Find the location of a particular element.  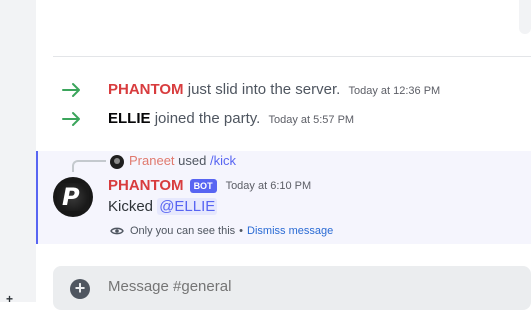

message-header: PHANTOM BOT Today at 6:10 PM is located at coordinates (209, 185).